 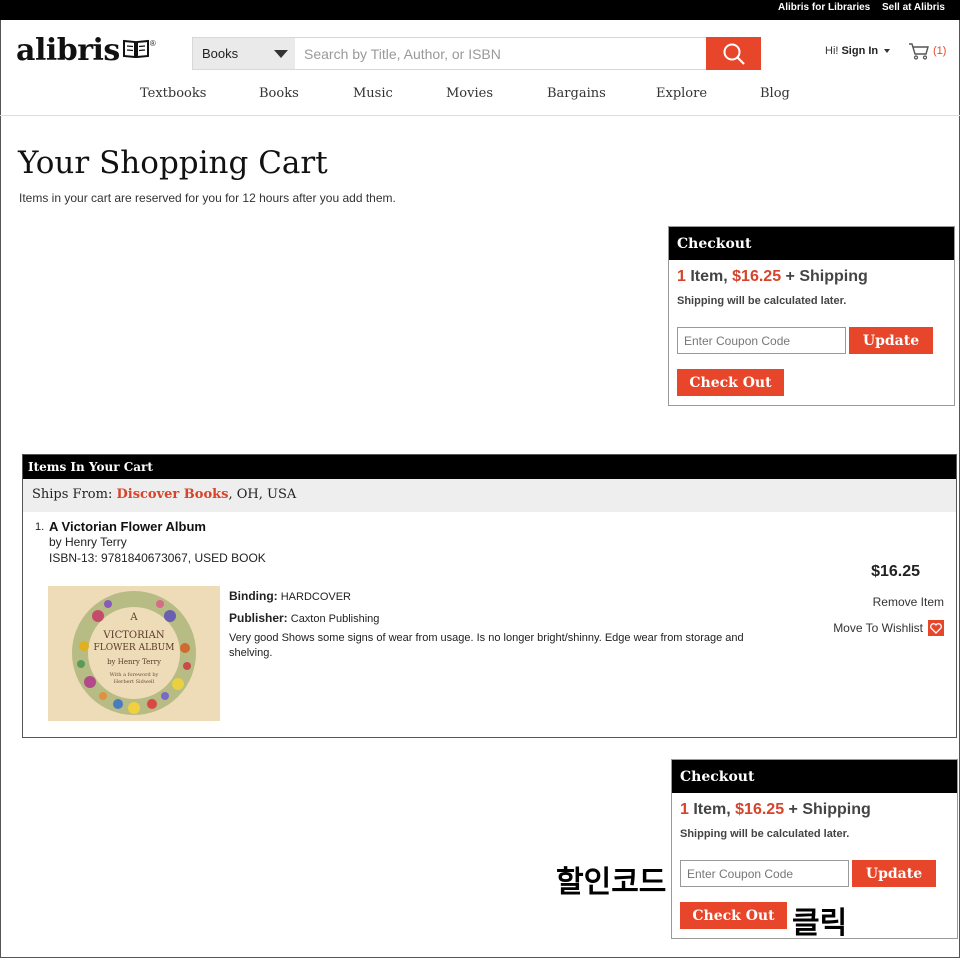 I want to click on seller-location: , OH, USA, so click(x=262, y=494).